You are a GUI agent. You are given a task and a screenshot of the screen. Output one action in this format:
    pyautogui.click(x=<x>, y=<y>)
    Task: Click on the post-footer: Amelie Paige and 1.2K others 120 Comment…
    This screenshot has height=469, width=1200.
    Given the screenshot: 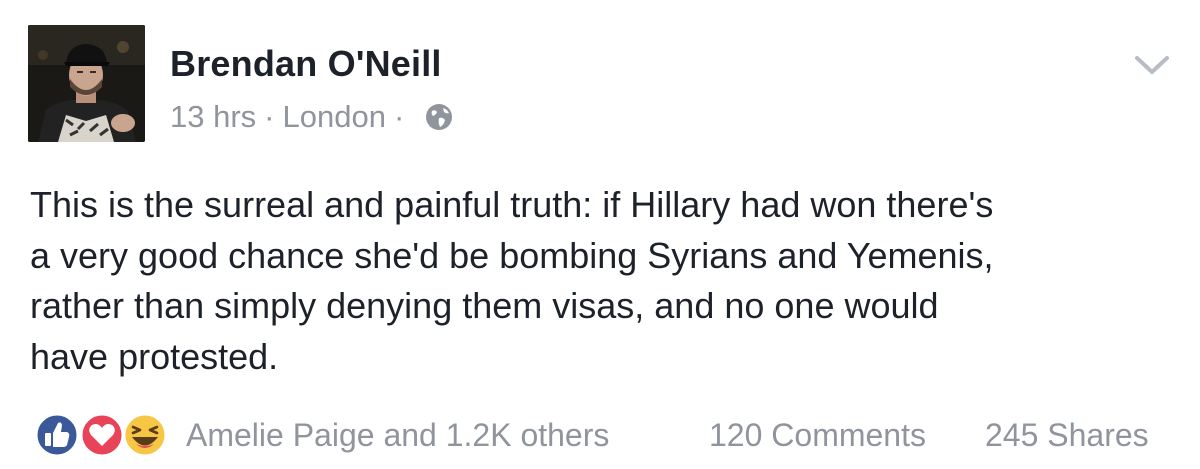 What is the action you would take?
    pyautogui.click(x=600, y=435)
    